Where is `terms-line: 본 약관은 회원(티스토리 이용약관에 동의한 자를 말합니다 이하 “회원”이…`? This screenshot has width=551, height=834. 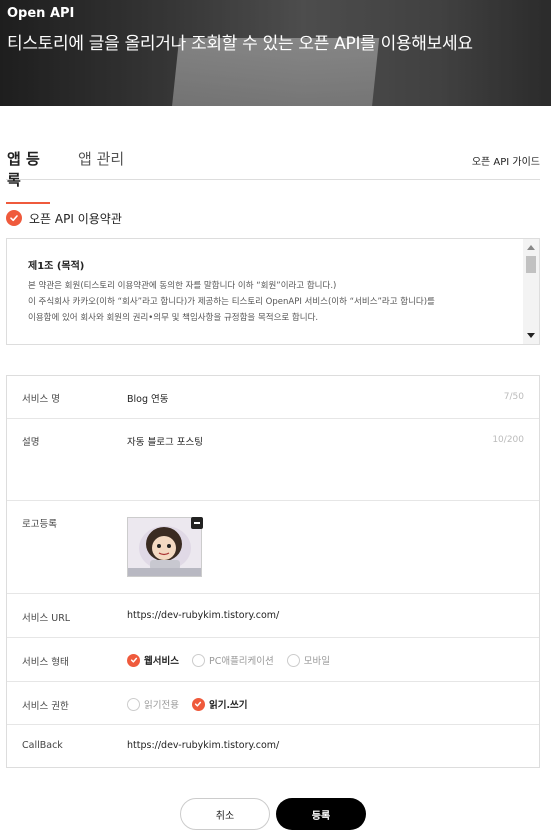
terms-line: 본 약관은 회원(티스토리 이용약관에 동의한 자를 말합니다 이하 “회원”이… is located at coordinates (182, 286).